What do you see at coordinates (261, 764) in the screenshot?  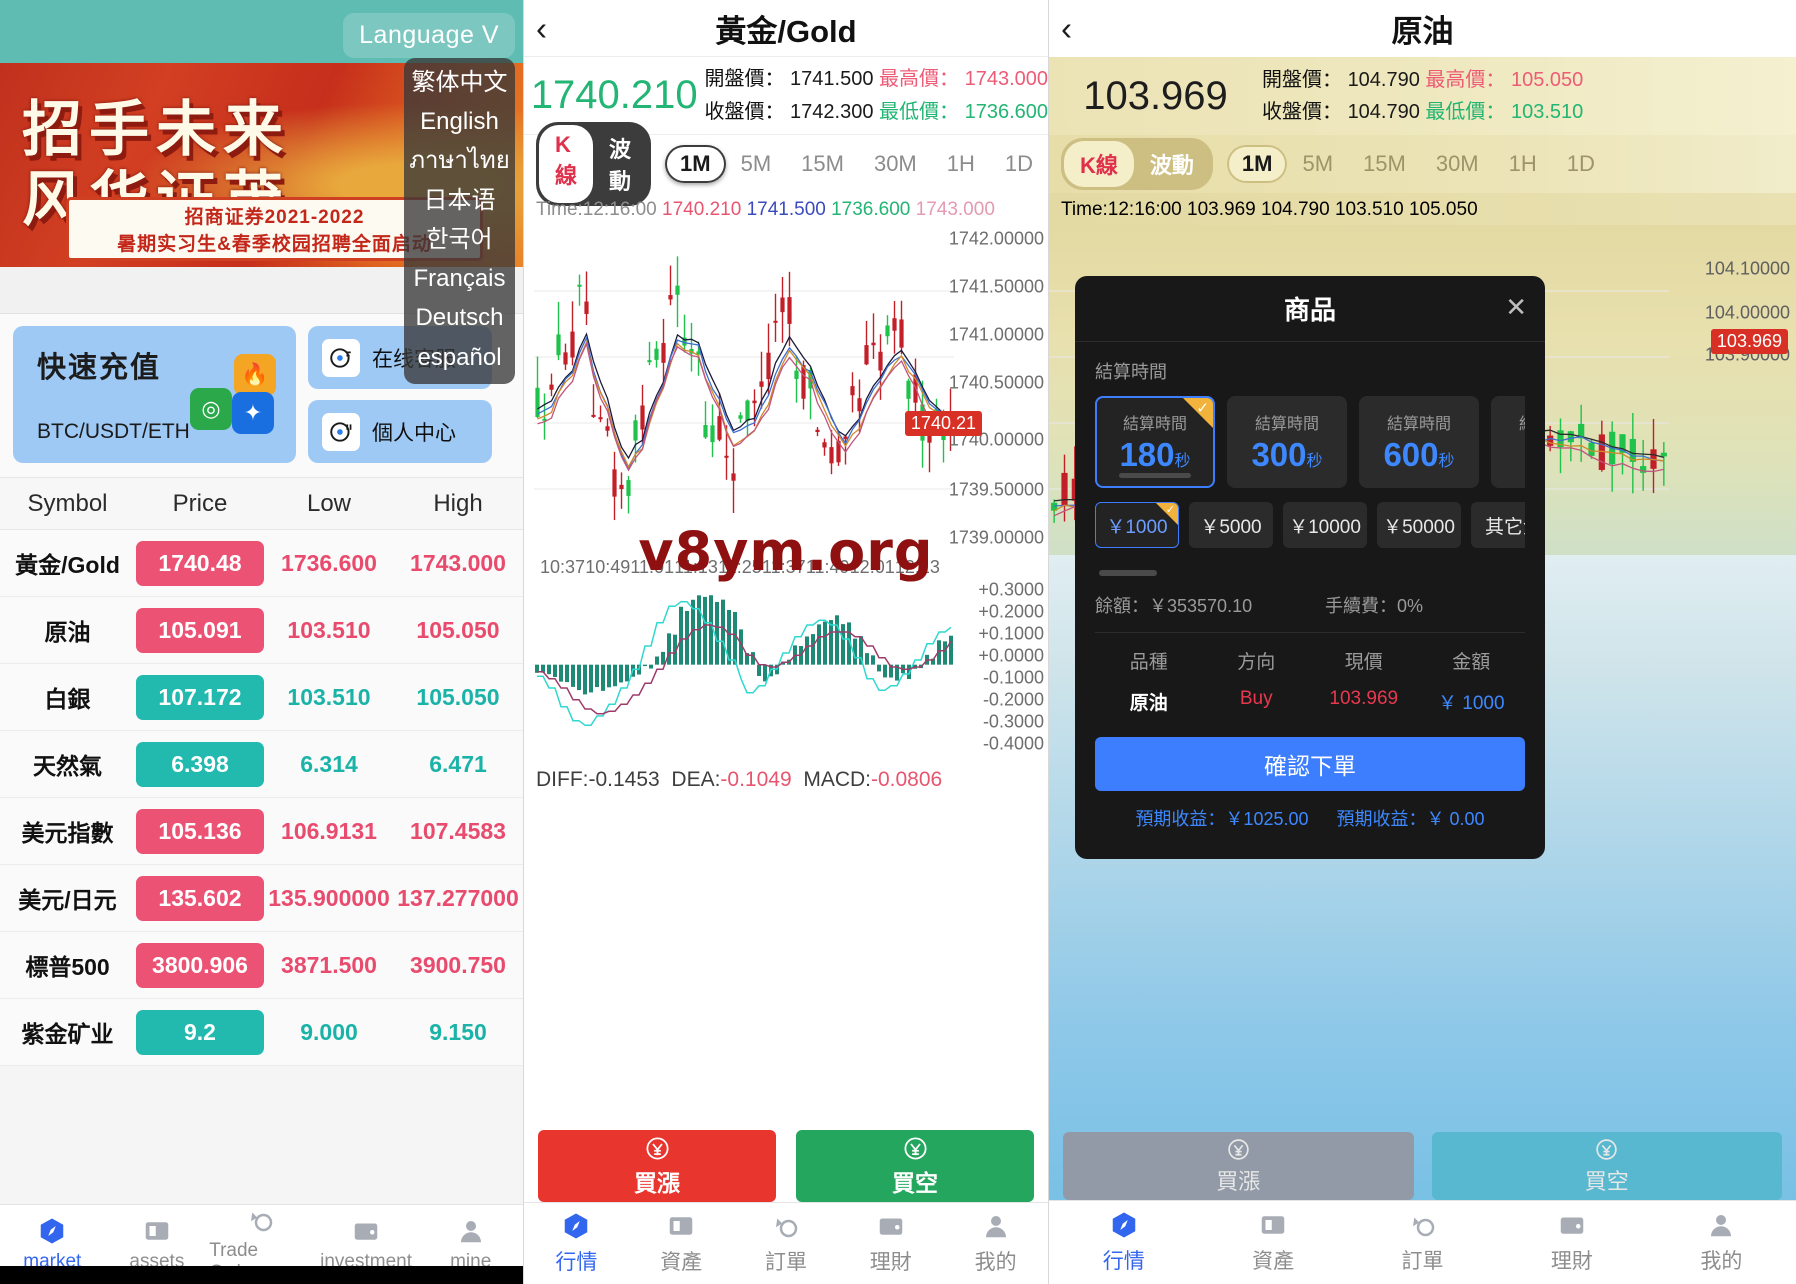 I see `table-row: 天然氣 6.398 6.314 6.471` at bounding box center [261, 764].